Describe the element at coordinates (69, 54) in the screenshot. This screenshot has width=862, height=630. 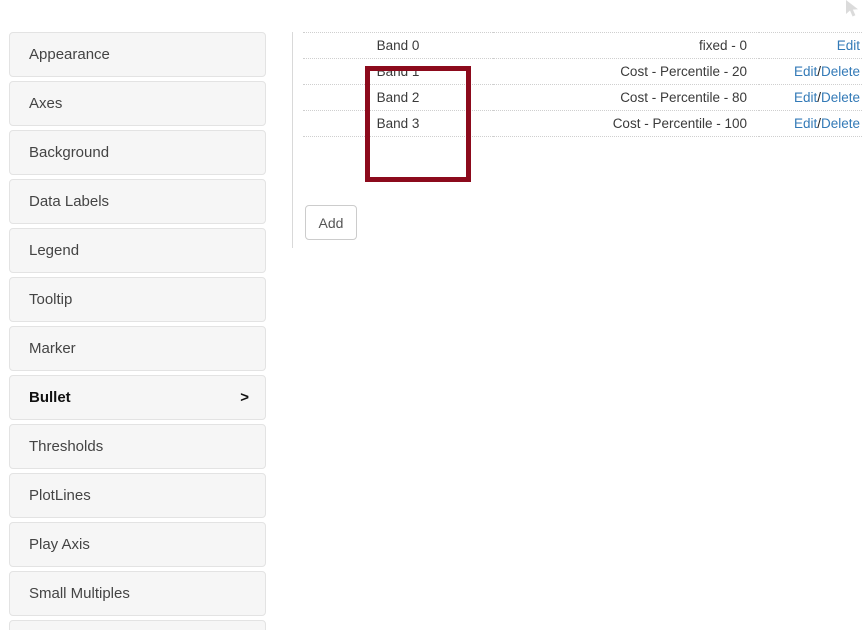
I see `sidebar-item-label: Appearance` at that location.